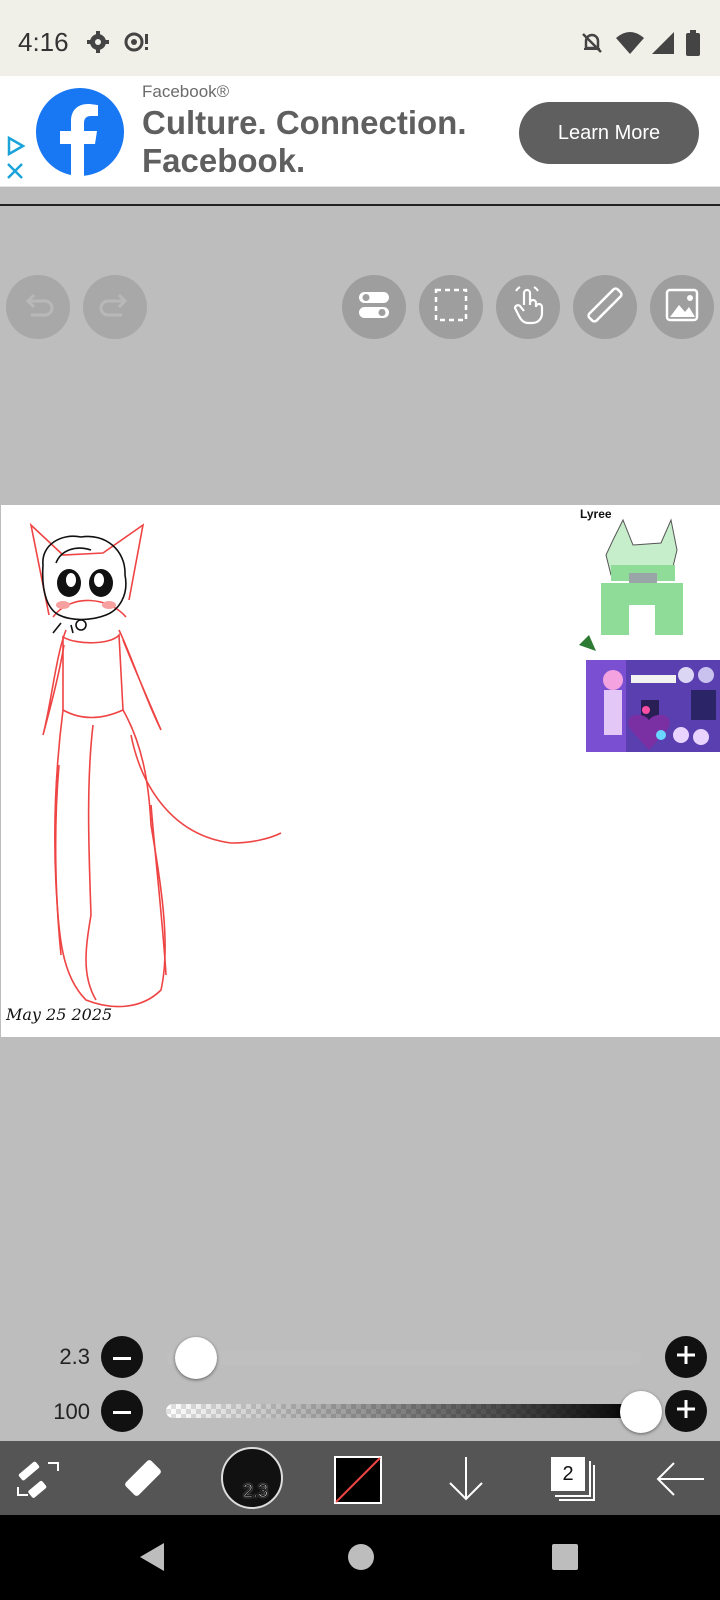 This screenshot has width=720, height=1600. What do you see at coordinates (360, 205) in the screenshot?
I see `divider` at bounding box center [360, 205].